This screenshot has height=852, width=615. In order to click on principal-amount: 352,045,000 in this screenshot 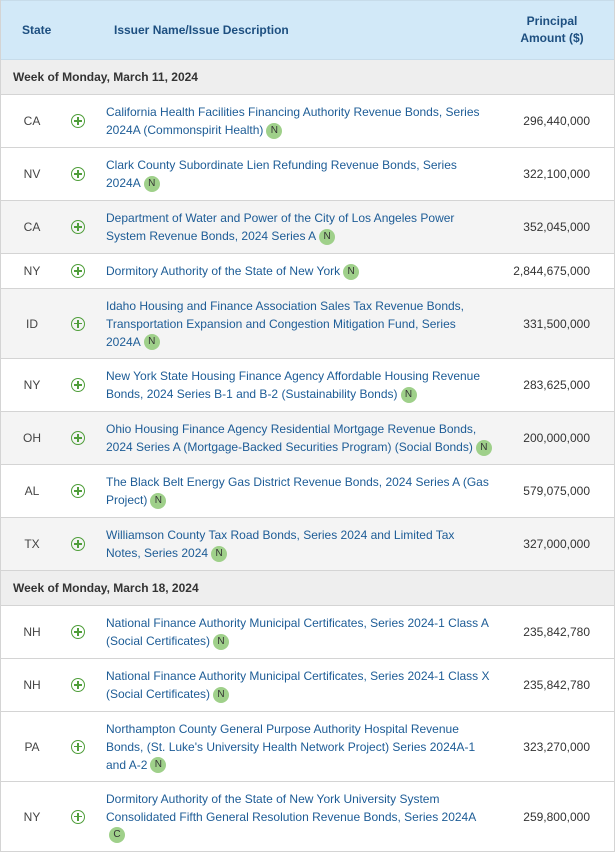, I will do `click(556, 227)`.